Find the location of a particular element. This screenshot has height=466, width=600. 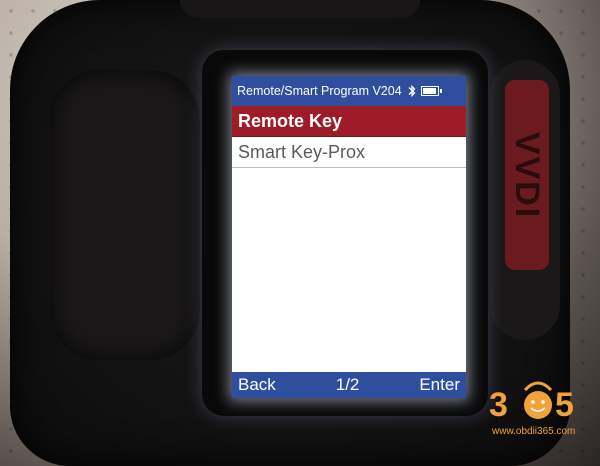

bottom-bar: Back 1/2 Enter is located at coordinates (349, 385).